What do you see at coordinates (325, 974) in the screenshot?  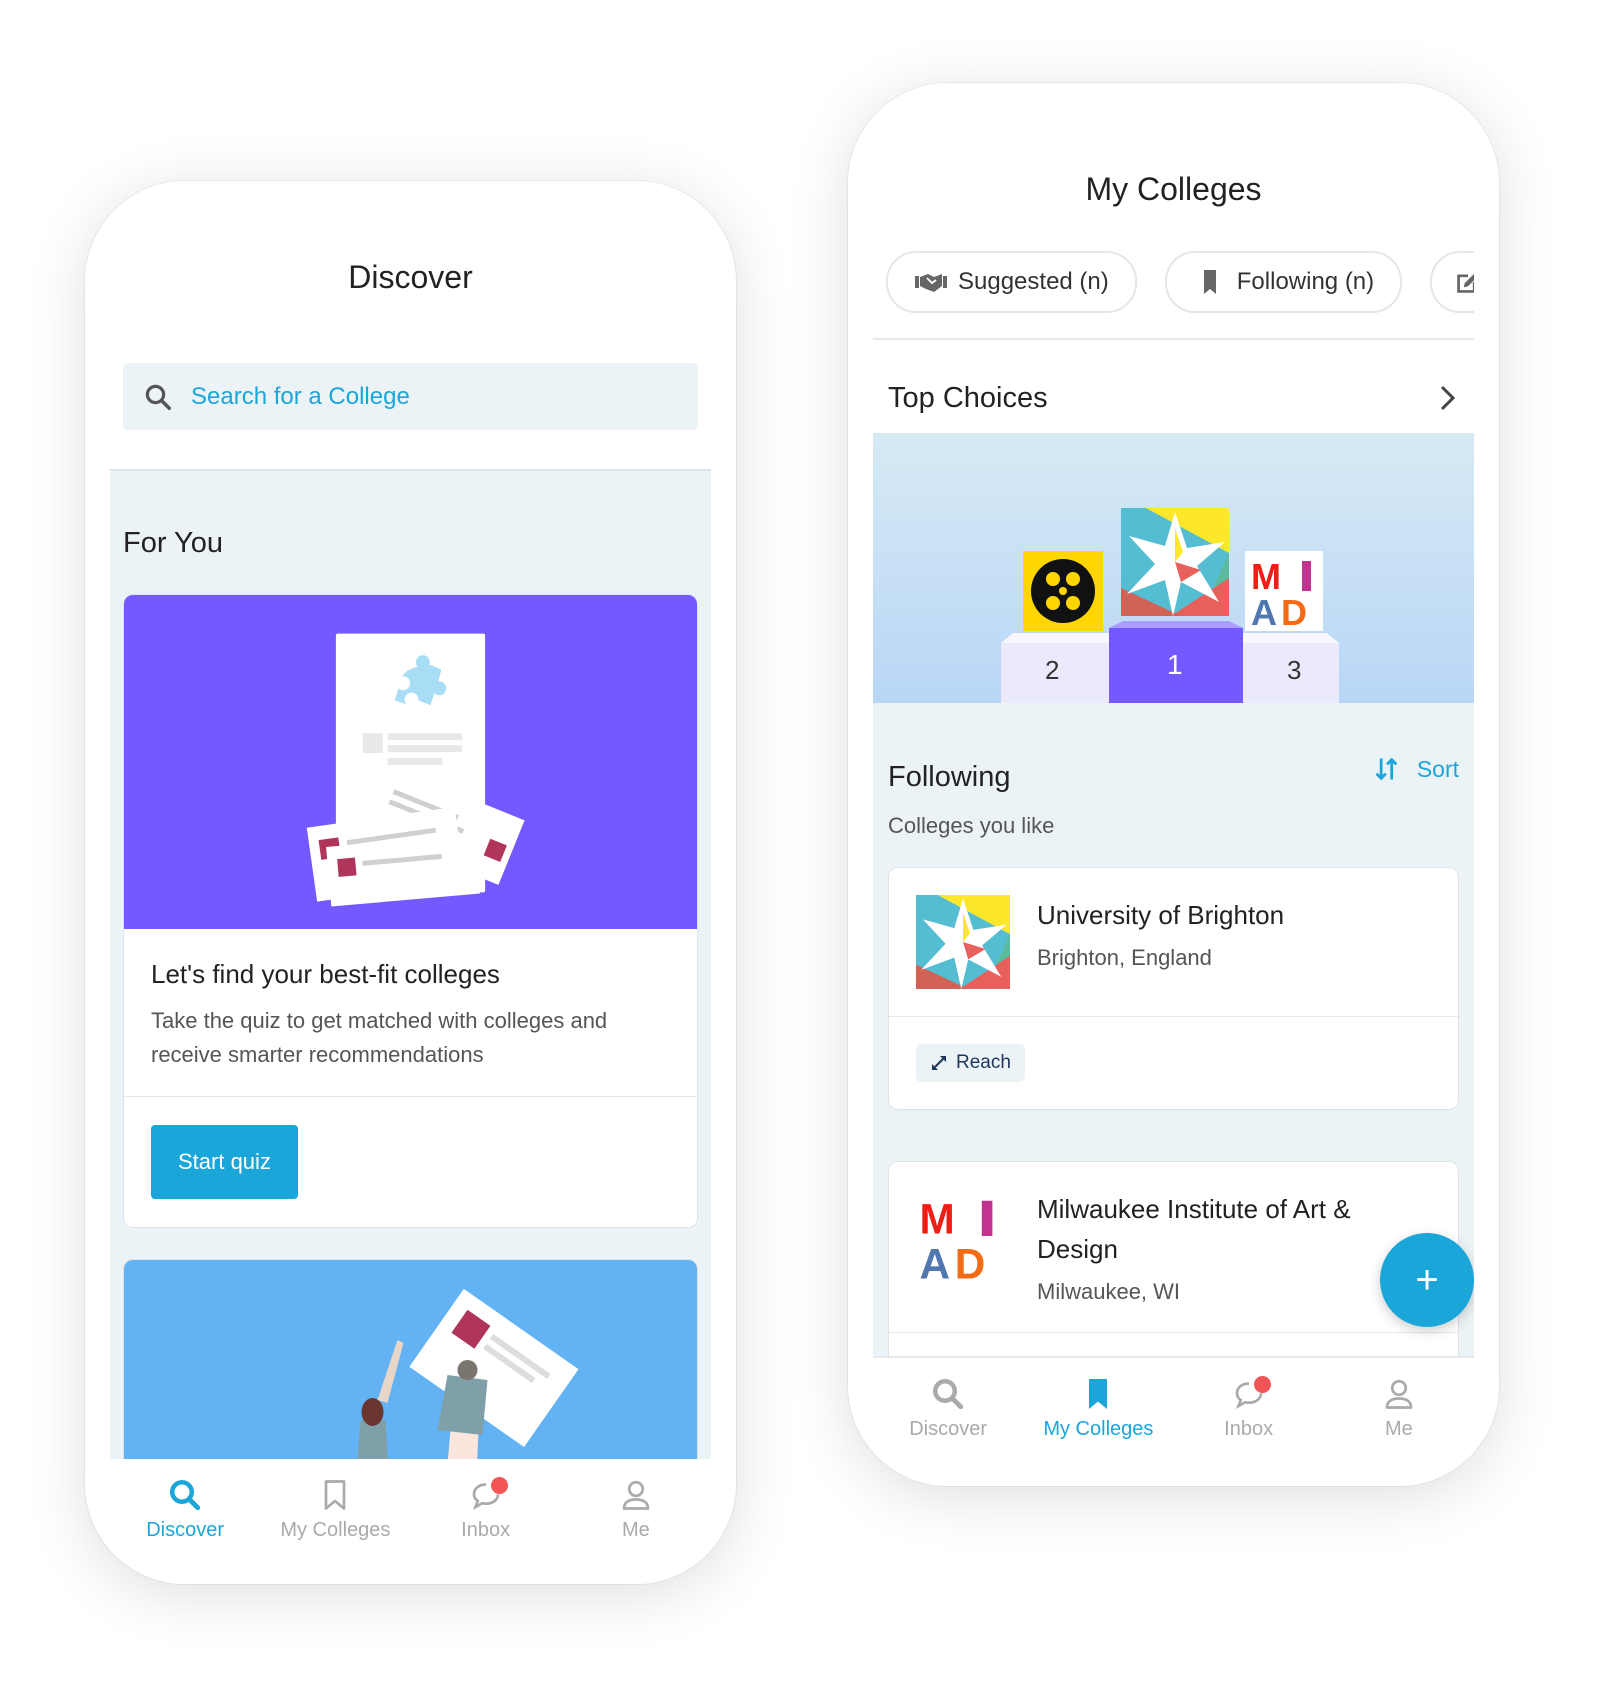 I see `quiz-heading: Let's find your best-fit colleges` at bounding box center [325, 974].